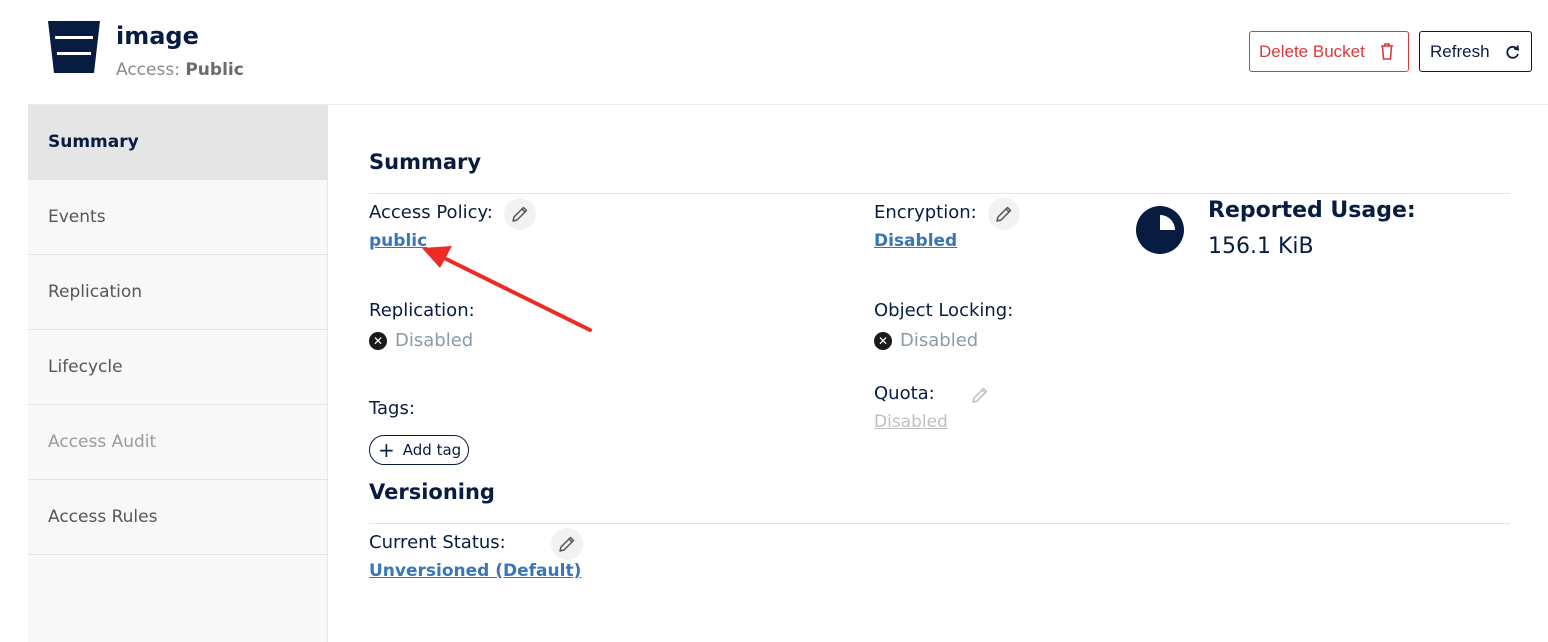 This screenshot has width=1548, height=642. I want to click on edit-access-policy-button, so click(520, 214).